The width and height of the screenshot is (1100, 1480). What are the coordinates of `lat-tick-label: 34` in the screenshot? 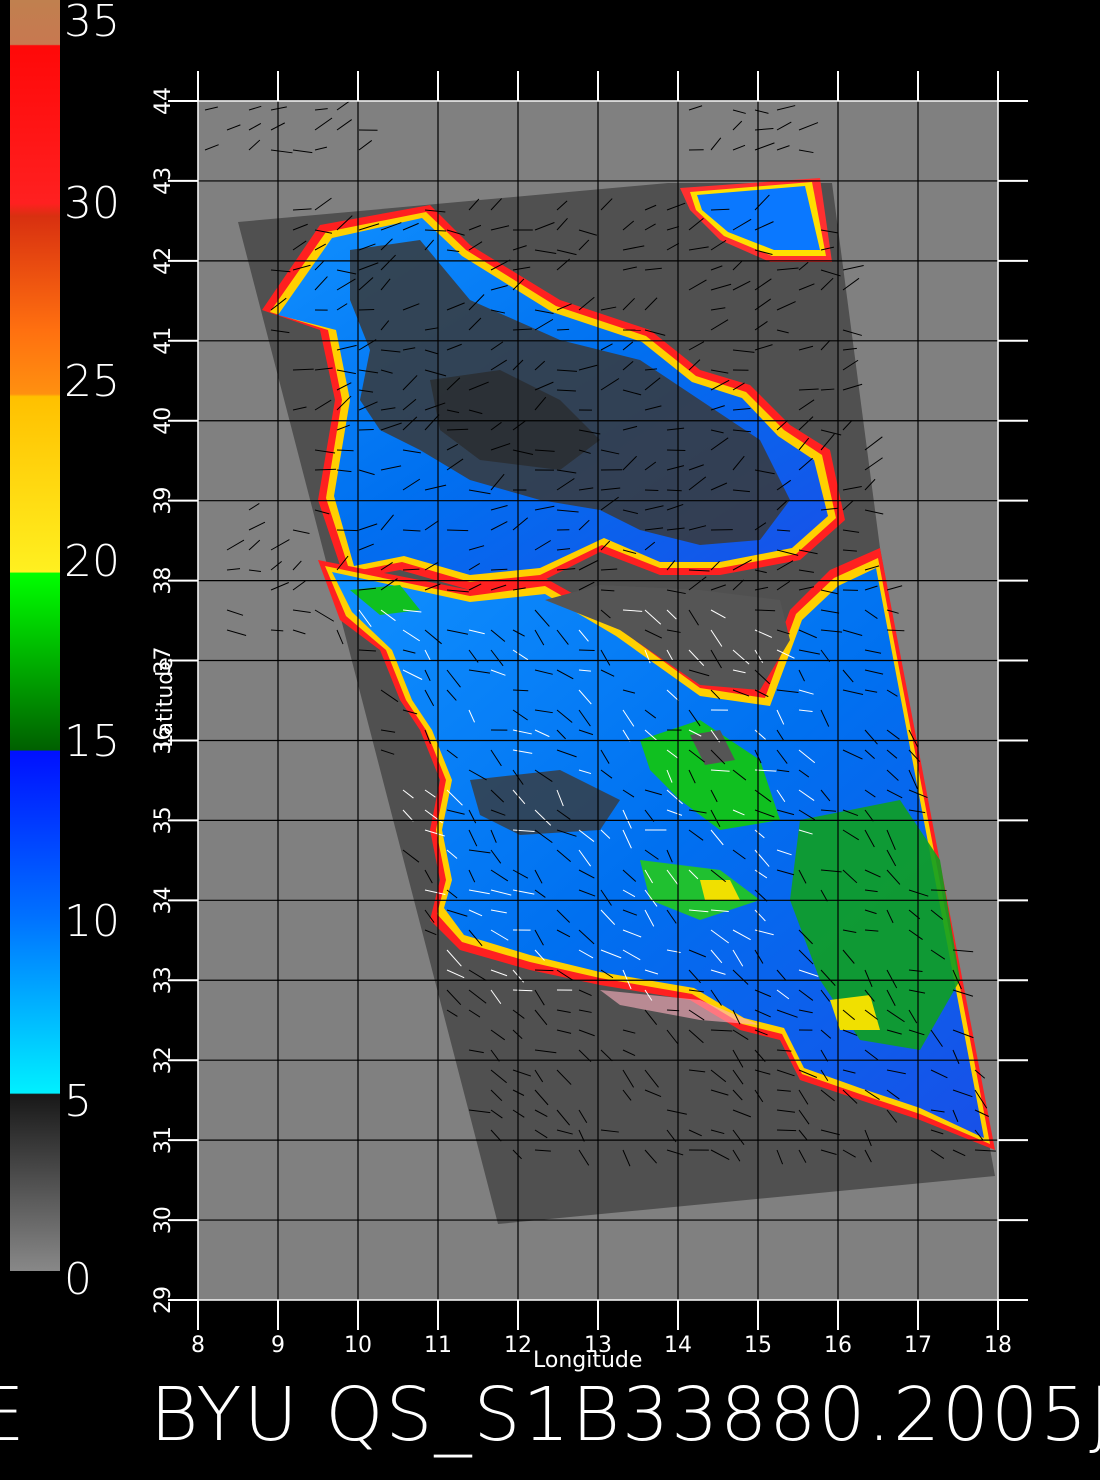 It's located at (163, 900).